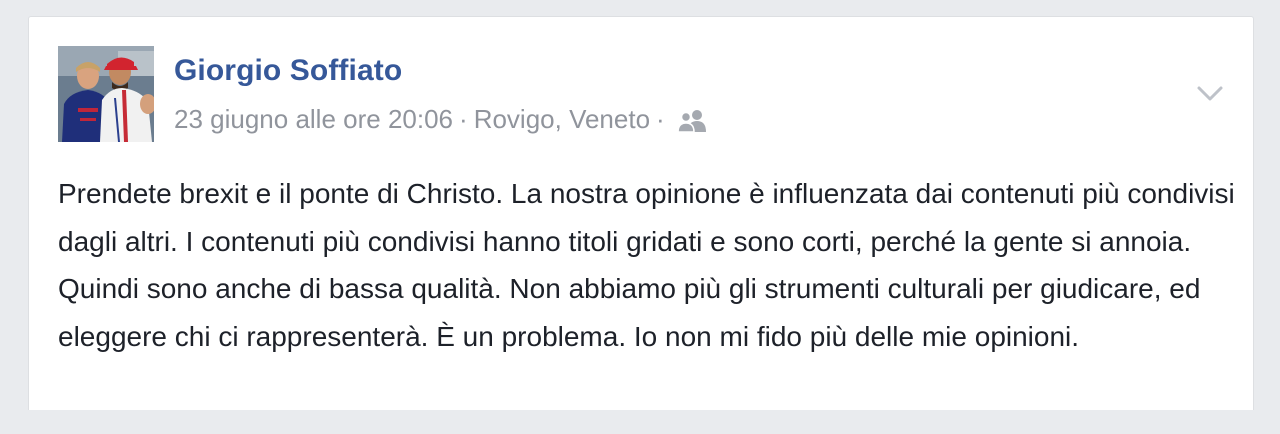 The height and width of the screenshot is (434, 1280). Describe the element at coordinates (562, 119) in the screenshot. I see `location-link: Rovigo, Veneto` at that location.